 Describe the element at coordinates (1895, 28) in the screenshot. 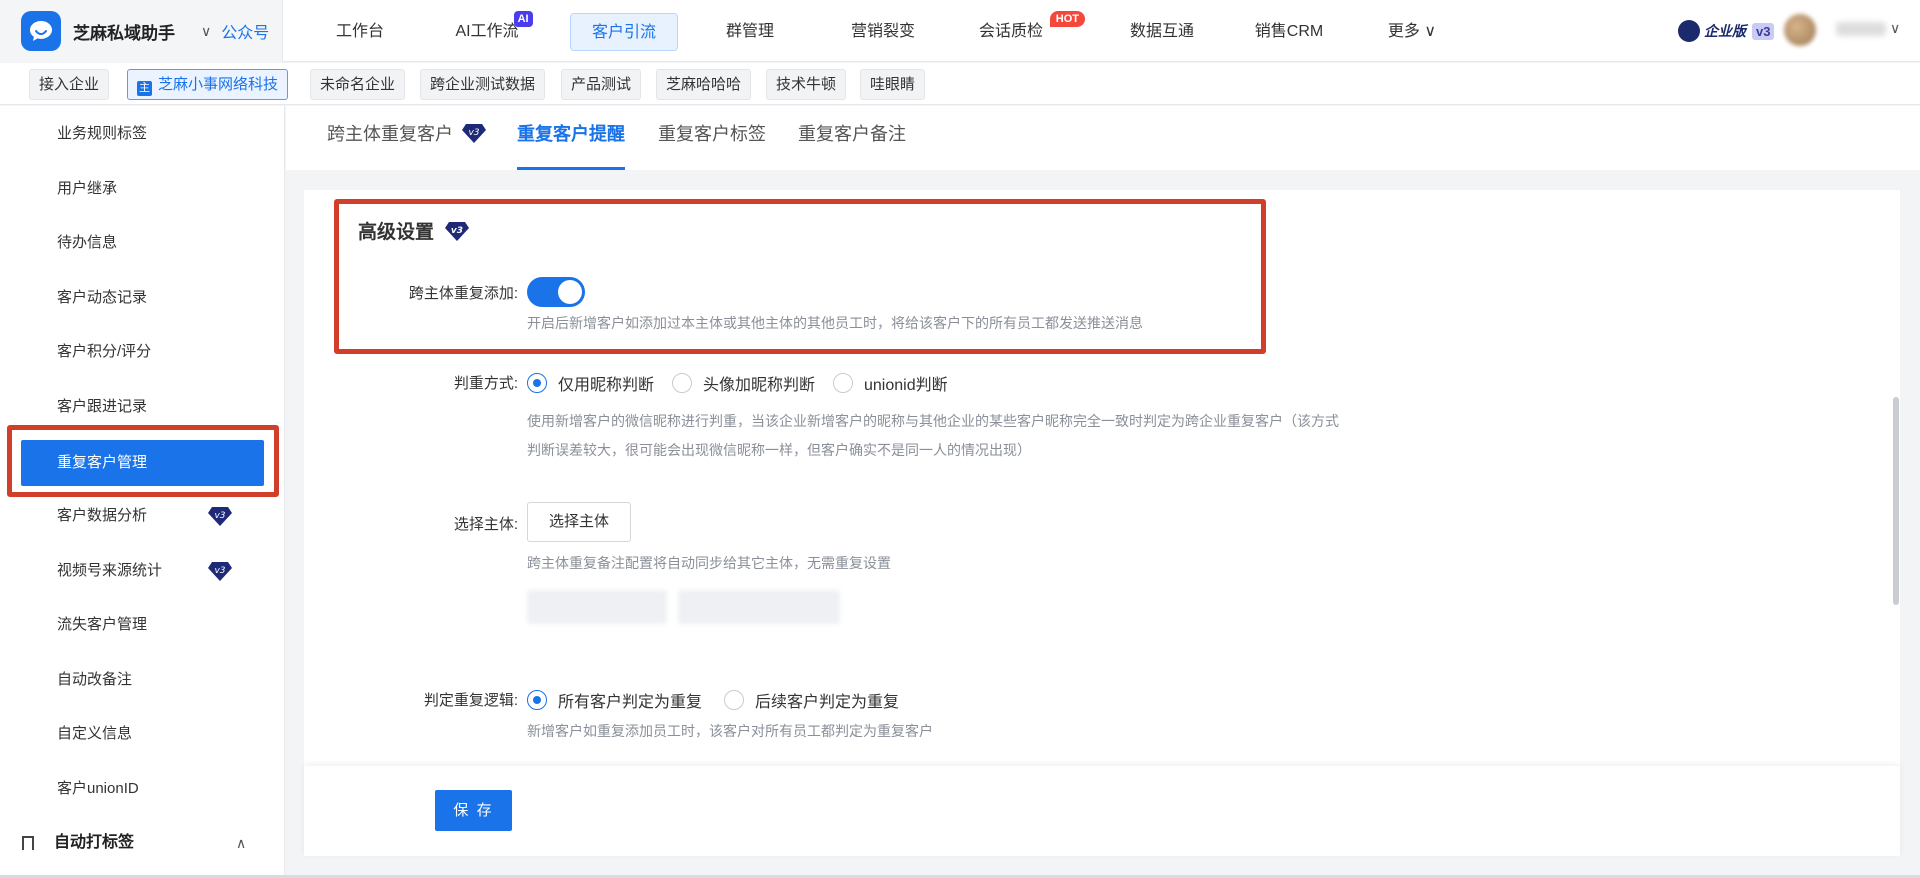

I see `user-menu-chevron-icon: ∨` at that location.